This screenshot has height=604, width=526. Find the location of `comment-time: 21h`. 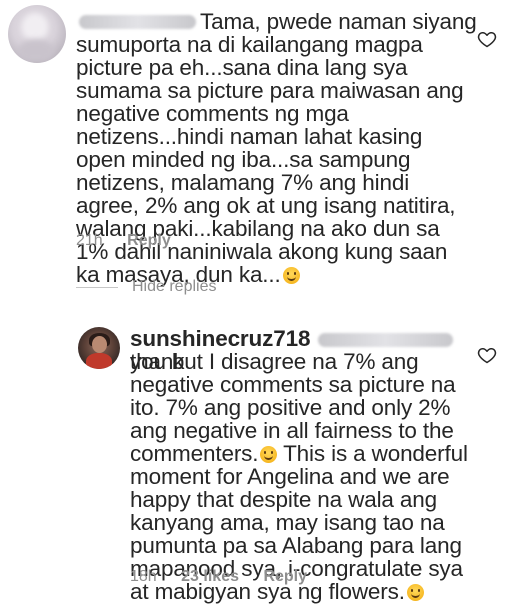

comment-time: 21h is located at coordinates (89, 240).